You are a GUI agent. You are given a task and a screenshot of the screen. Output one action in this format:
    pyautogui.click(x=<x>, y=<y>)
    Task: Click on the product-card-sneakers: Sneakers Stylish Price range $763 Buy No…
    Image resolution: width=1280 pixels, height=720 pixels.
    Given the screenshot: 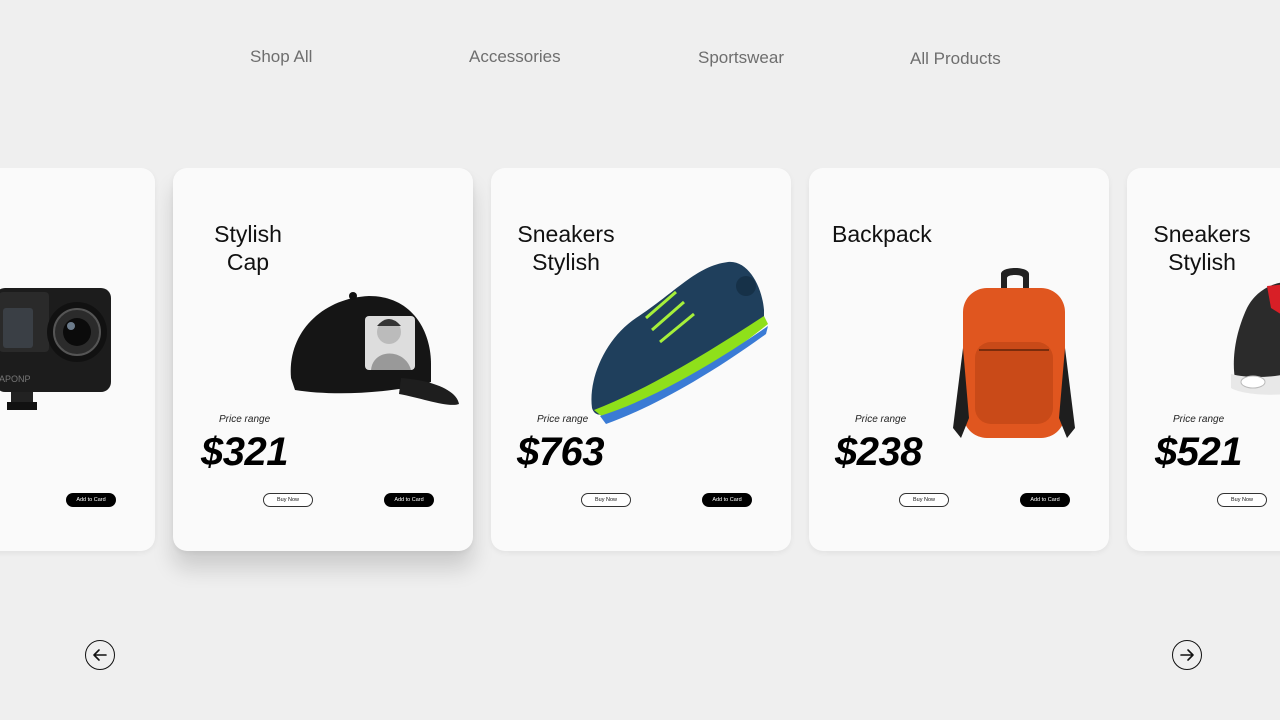 What is the action you would take?
    pyautogui.click(x=641, y=359)
    